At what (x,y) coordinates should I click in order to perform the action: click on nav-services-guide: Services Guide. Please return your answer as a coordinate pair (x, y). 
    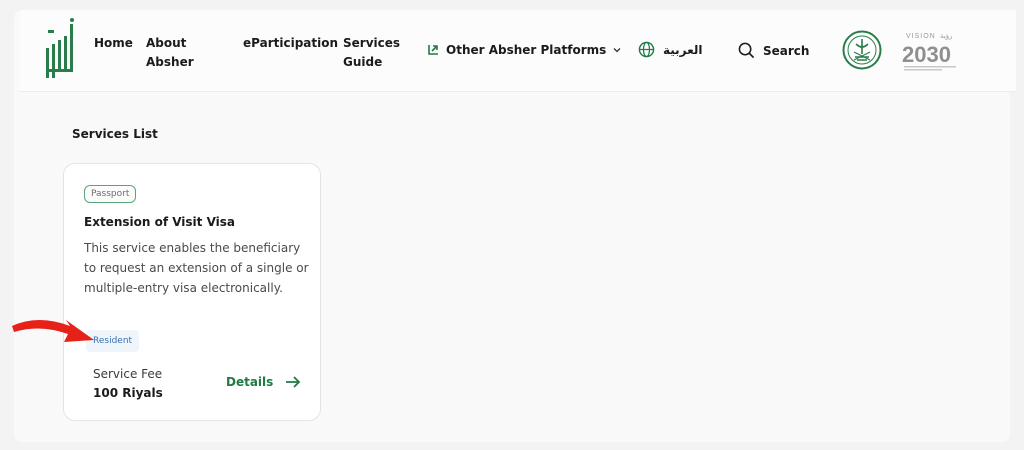
    Looking at the image, I should click on (375, 53).